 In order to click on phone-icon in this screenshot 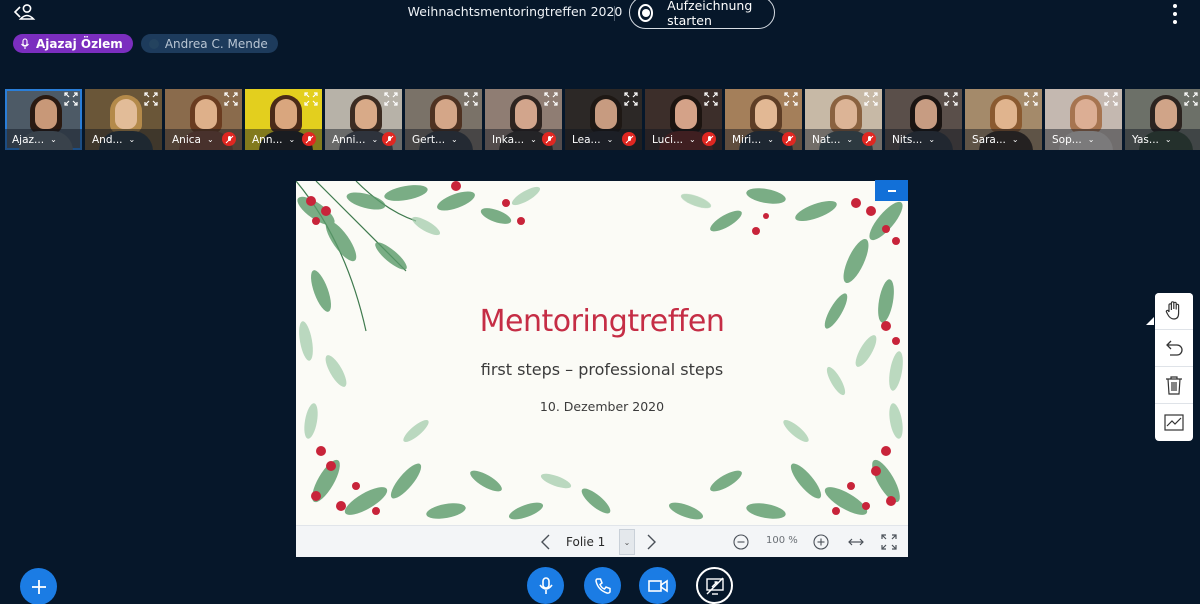, I will do `click(602, 585)`.